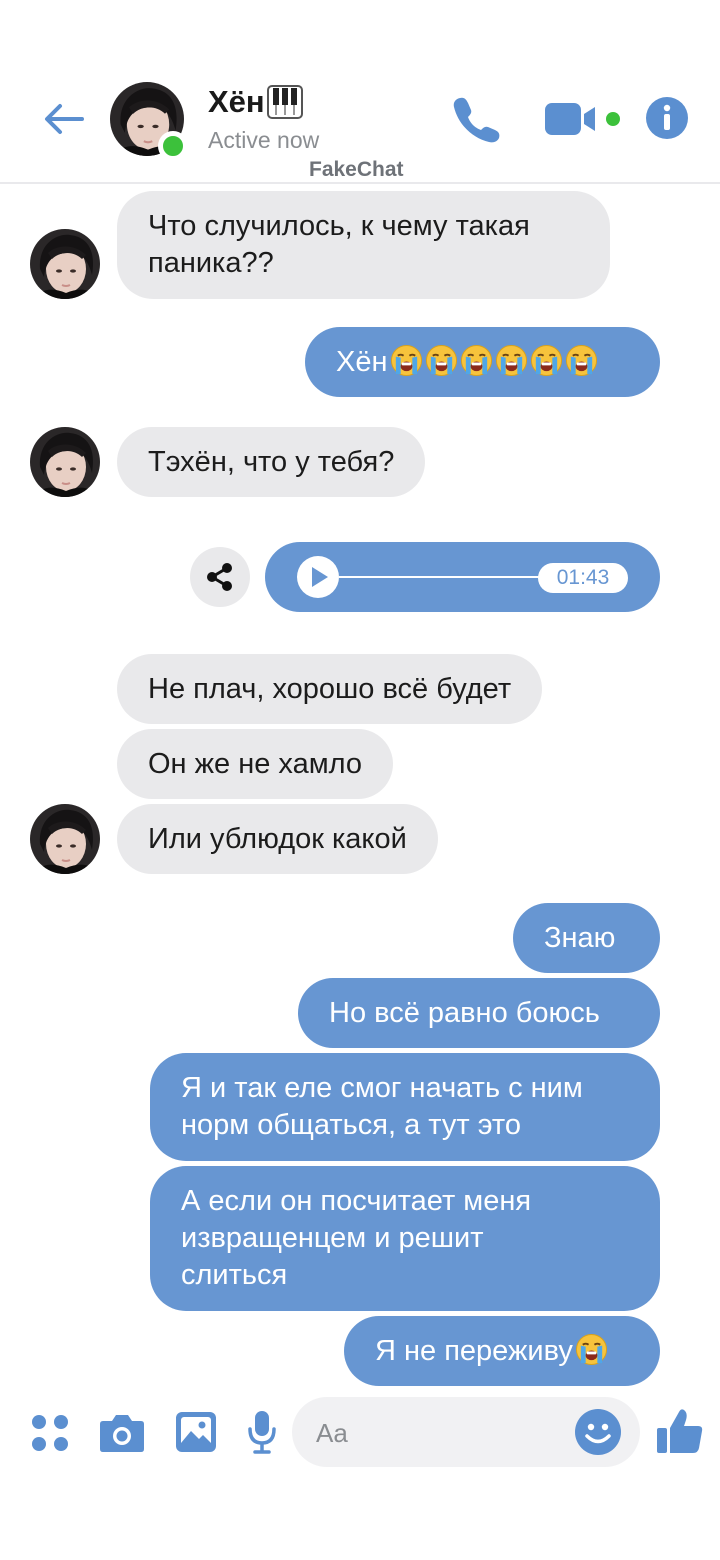 The image size is (720, 1560). What do you see at coordinates (262, 1432) in the screenshot?
I see `microphone-icon` at bounding box center [262, 1432].